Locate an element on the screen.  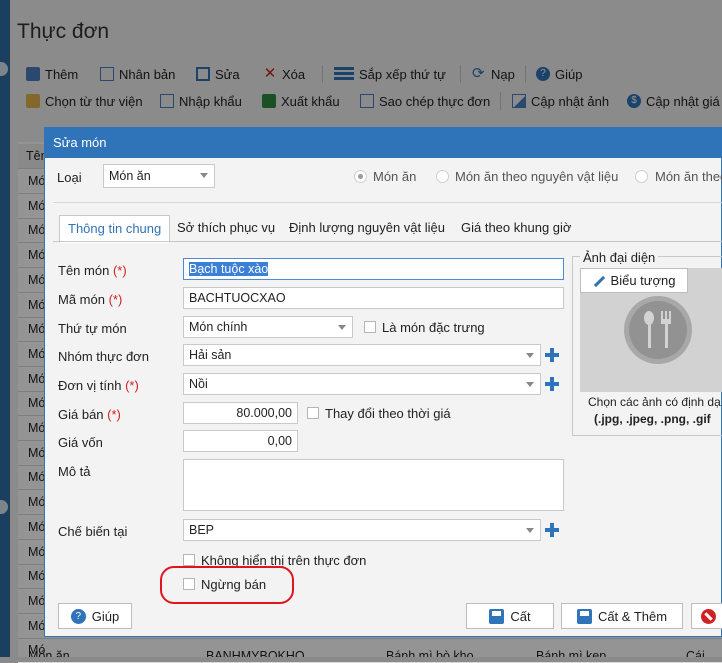
dish-code-input: BACHTUOCXAO is located at coordinates (373, 298).